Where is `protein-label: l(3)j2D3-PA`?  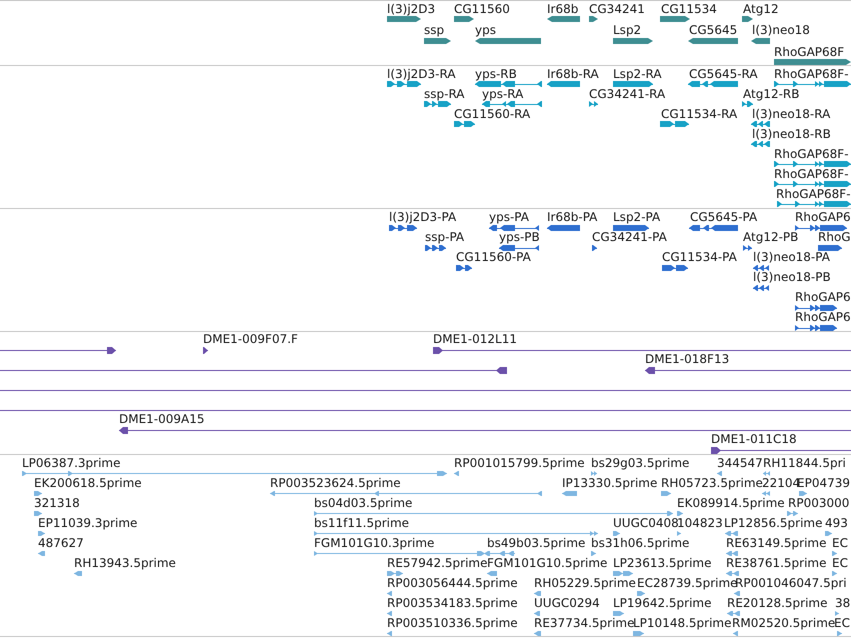
protein-label: l(3)j2D3-PA is located at coordinates (422, 217).